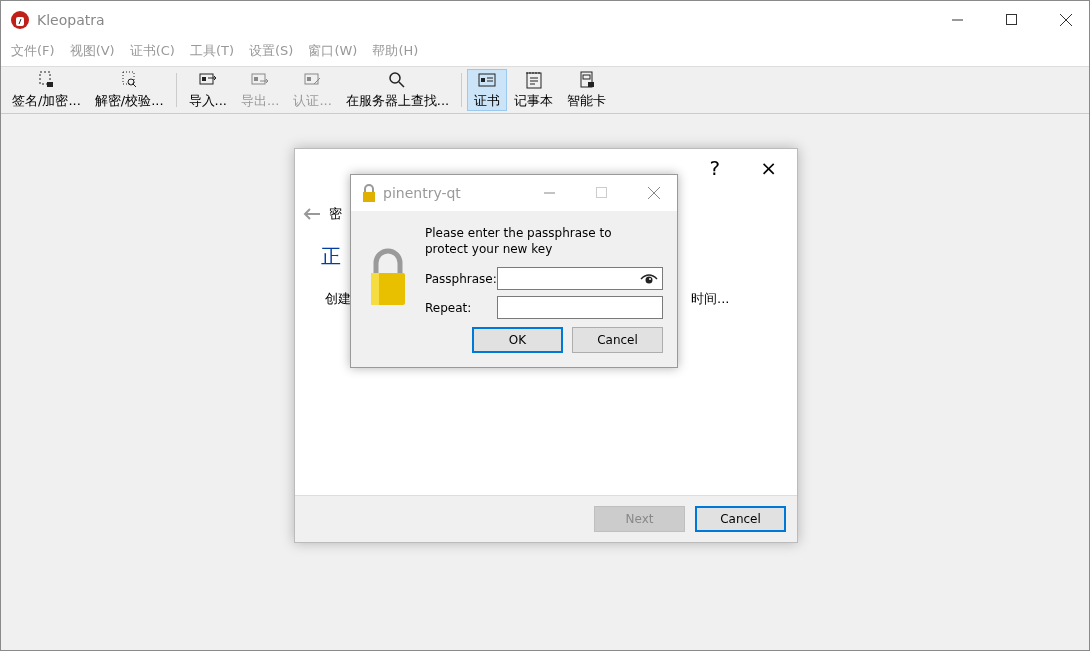 This screenshot has width=1090, height=651. What do you see at coordinates (312, 214) in the screenshot?
I see `back-arrow-icon` at bounding box center [312, 214].